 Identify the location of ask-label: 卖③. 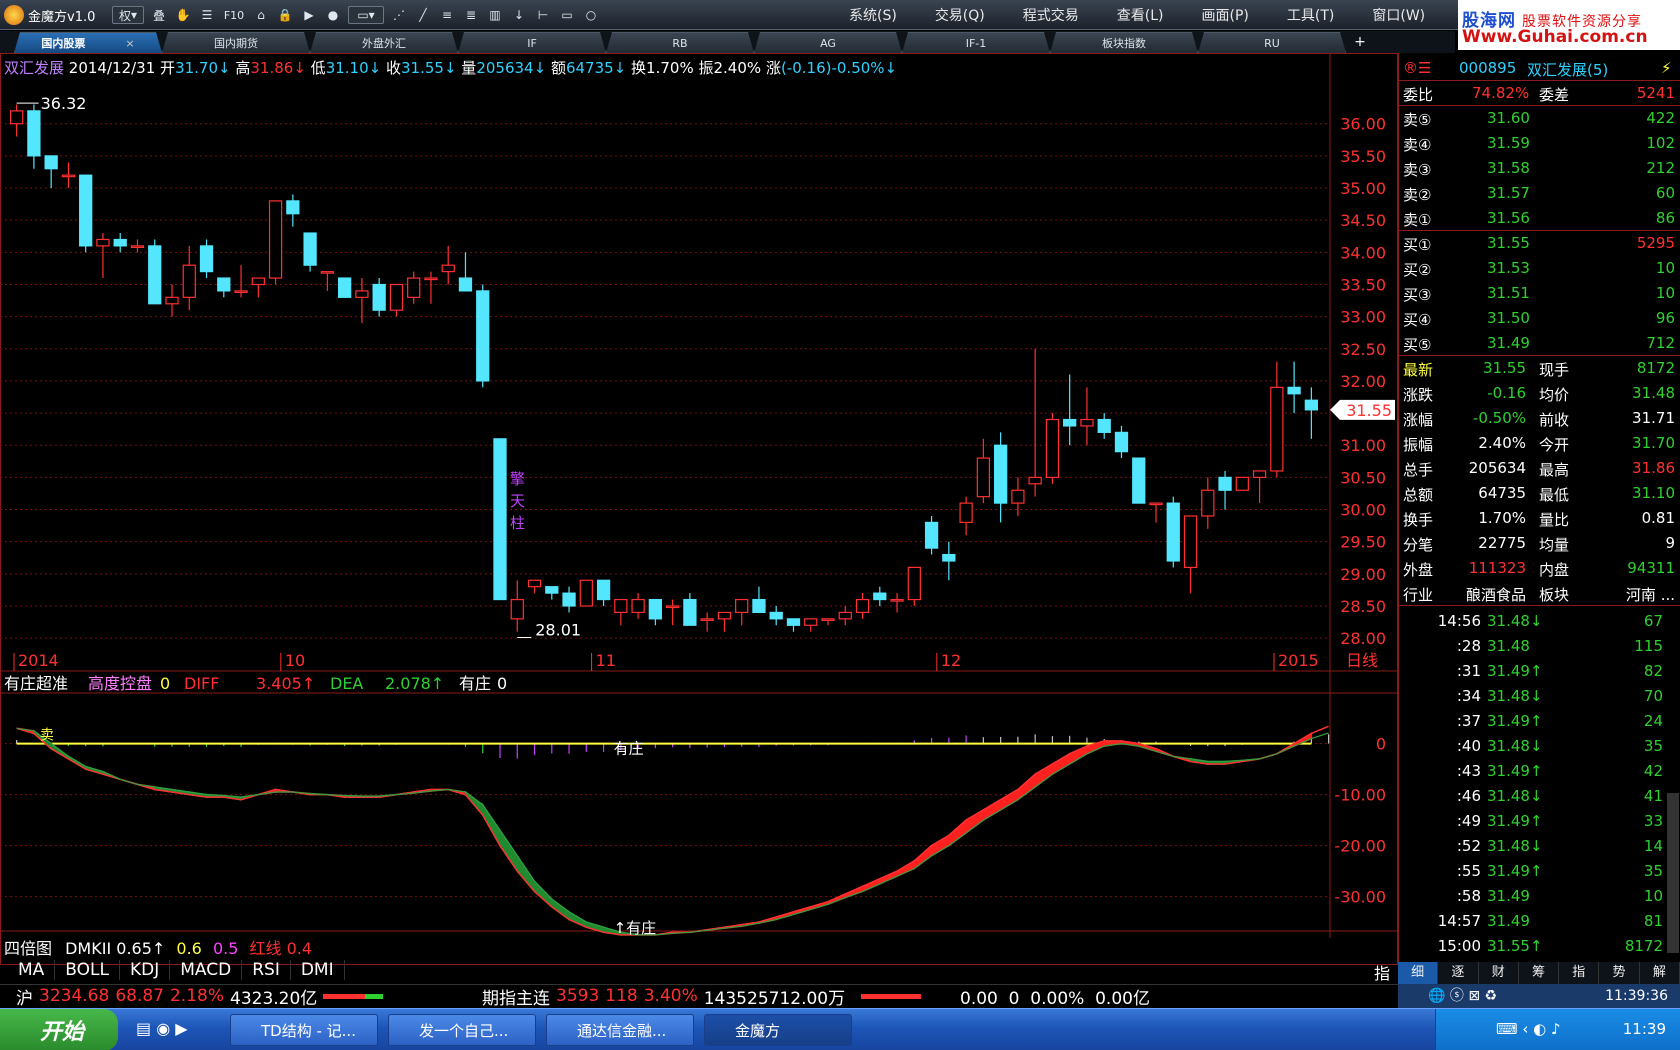
(1417, 170).